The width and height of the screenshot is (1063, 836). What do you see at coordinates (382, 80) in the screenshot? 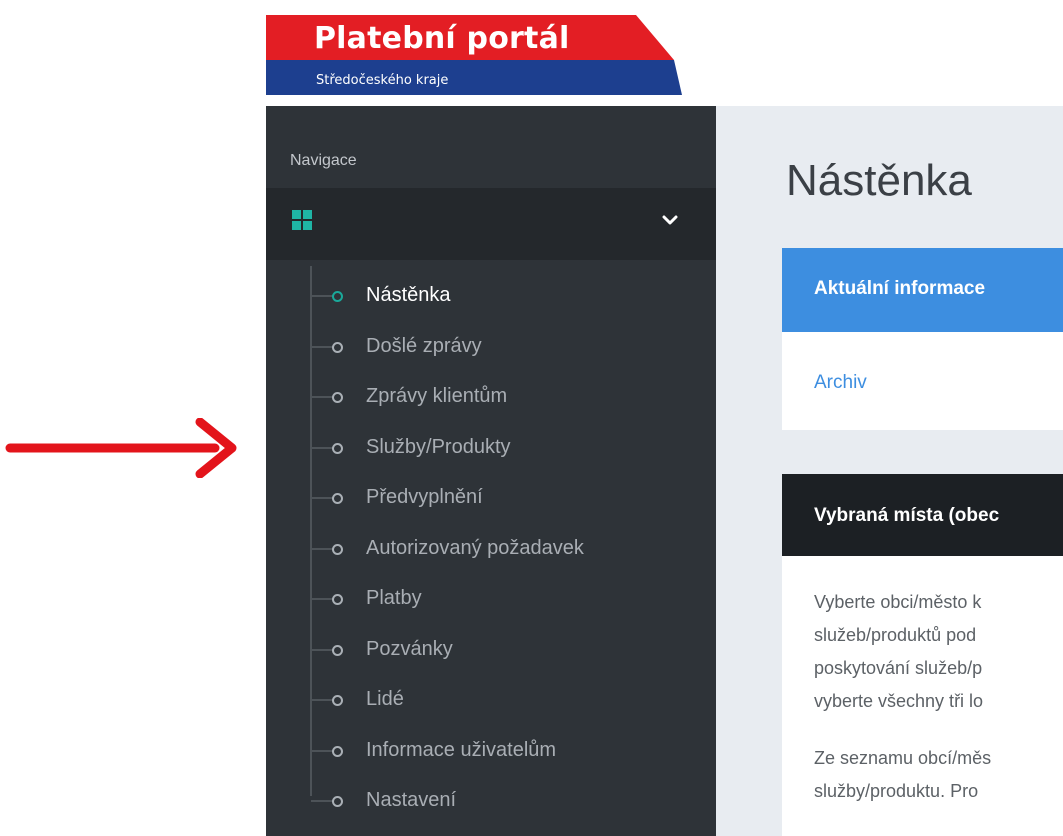
I see `logo-subtitle: Středočeského kraje` at bounding box center [382, 80].